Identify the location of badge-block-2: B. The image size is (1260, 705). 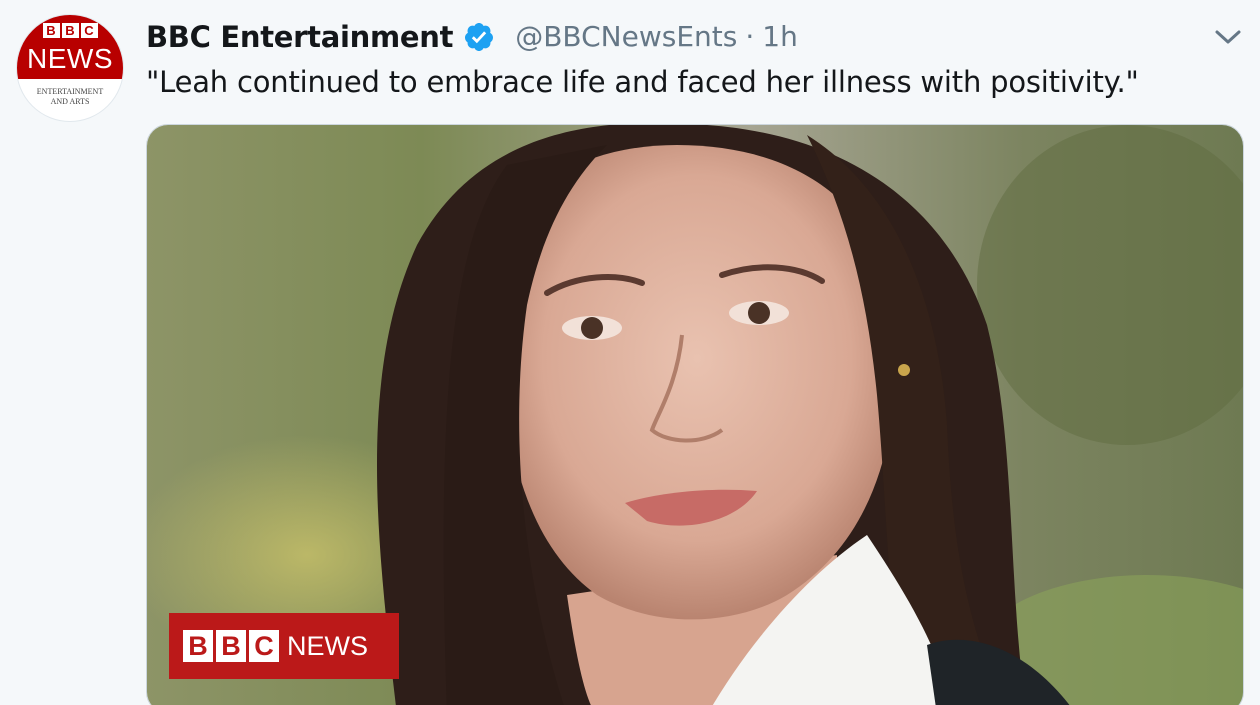
(231, 646).